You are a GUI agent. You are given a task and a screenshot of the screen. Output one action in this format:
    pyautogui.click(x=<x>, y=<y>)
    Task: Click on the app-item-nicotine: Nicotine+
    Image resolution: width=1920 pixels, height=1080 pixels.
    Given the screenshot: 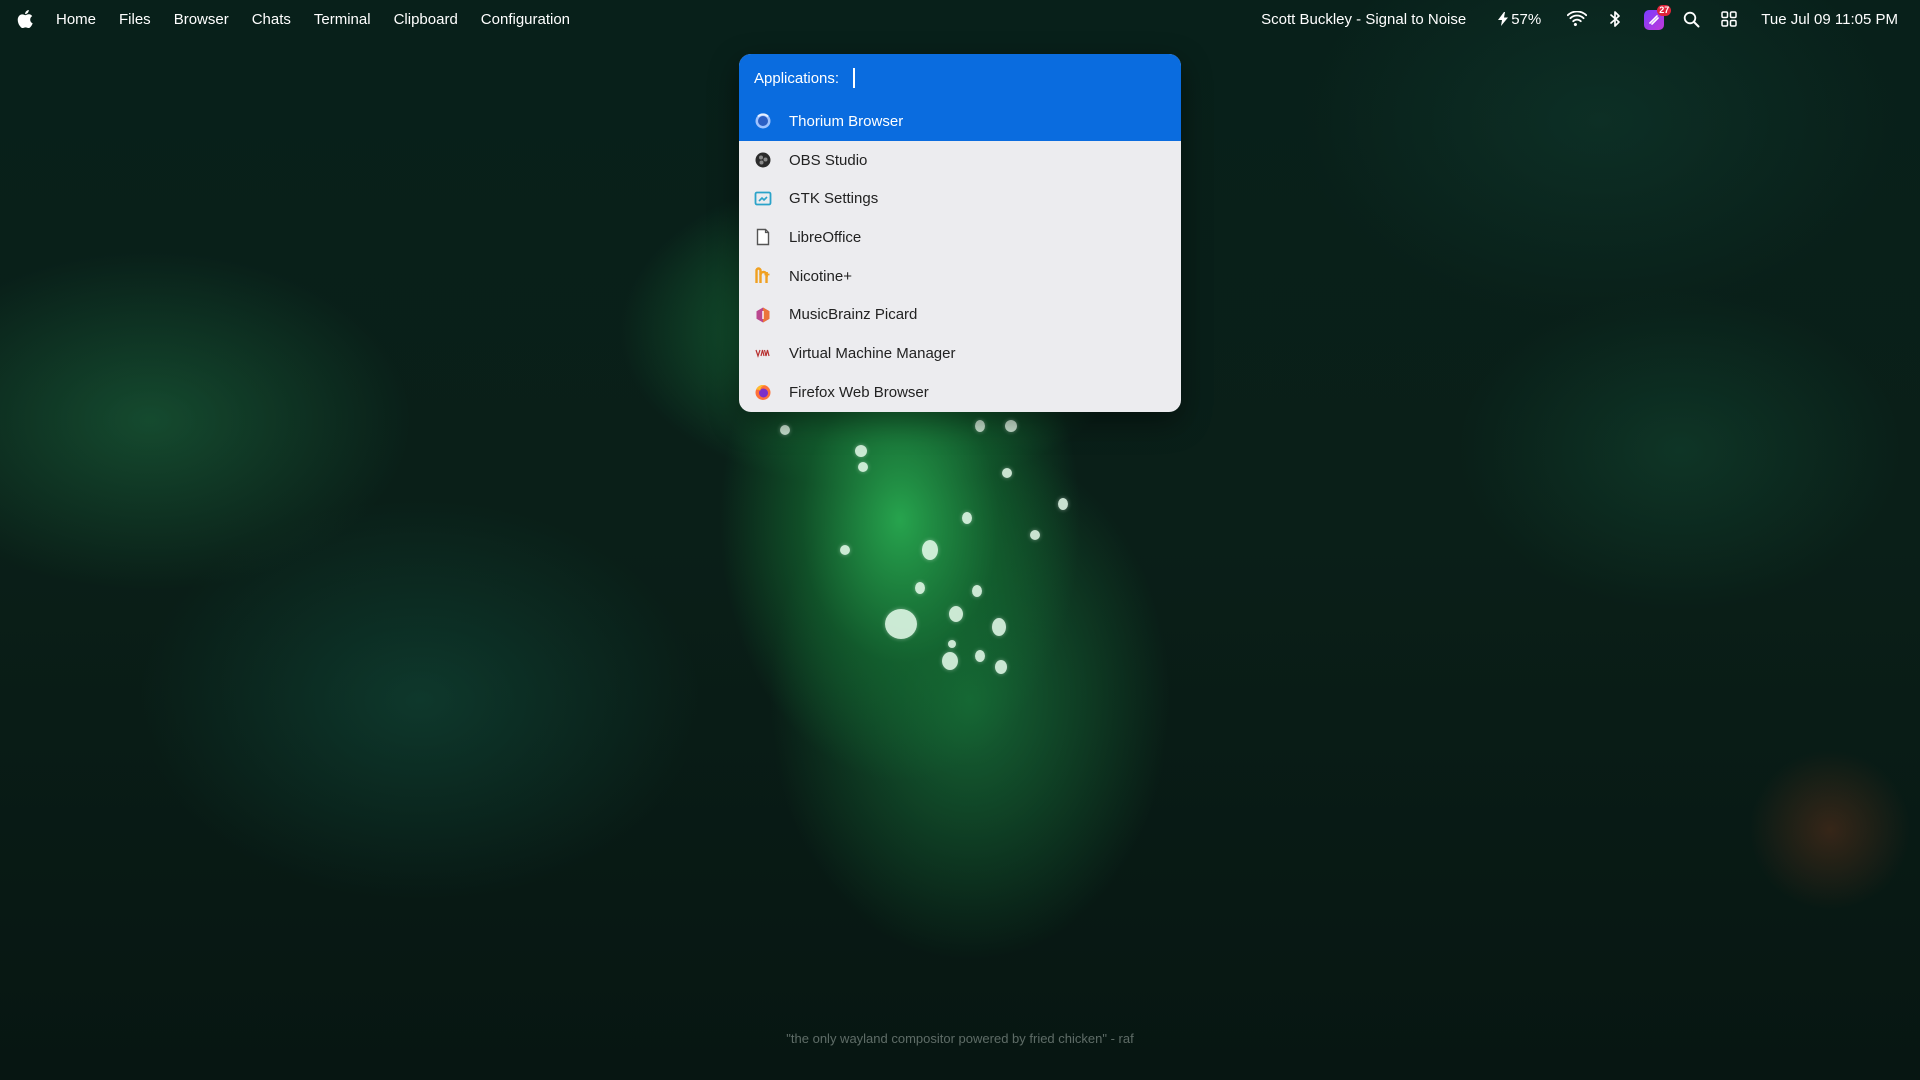 What is the action you would take?
    pyautogui.click(x=960, y=276)
    